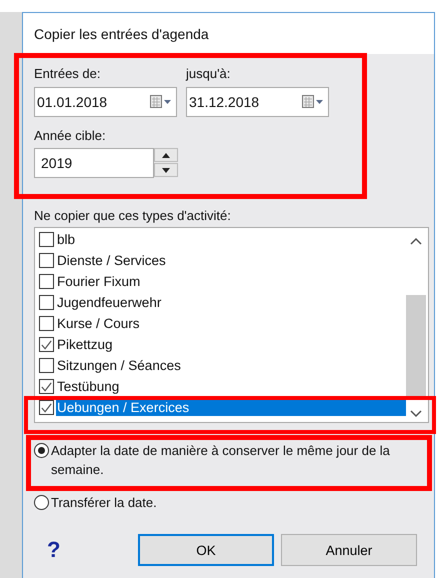  I want to click on date-field: 01.01.2018, so click(105, 102).